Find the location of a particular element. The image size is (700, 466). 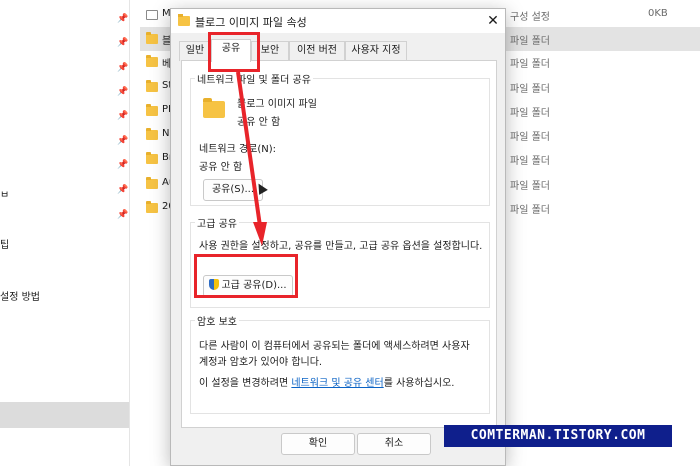

tab-sharing: 공유 is located at coordinates (231, 50).